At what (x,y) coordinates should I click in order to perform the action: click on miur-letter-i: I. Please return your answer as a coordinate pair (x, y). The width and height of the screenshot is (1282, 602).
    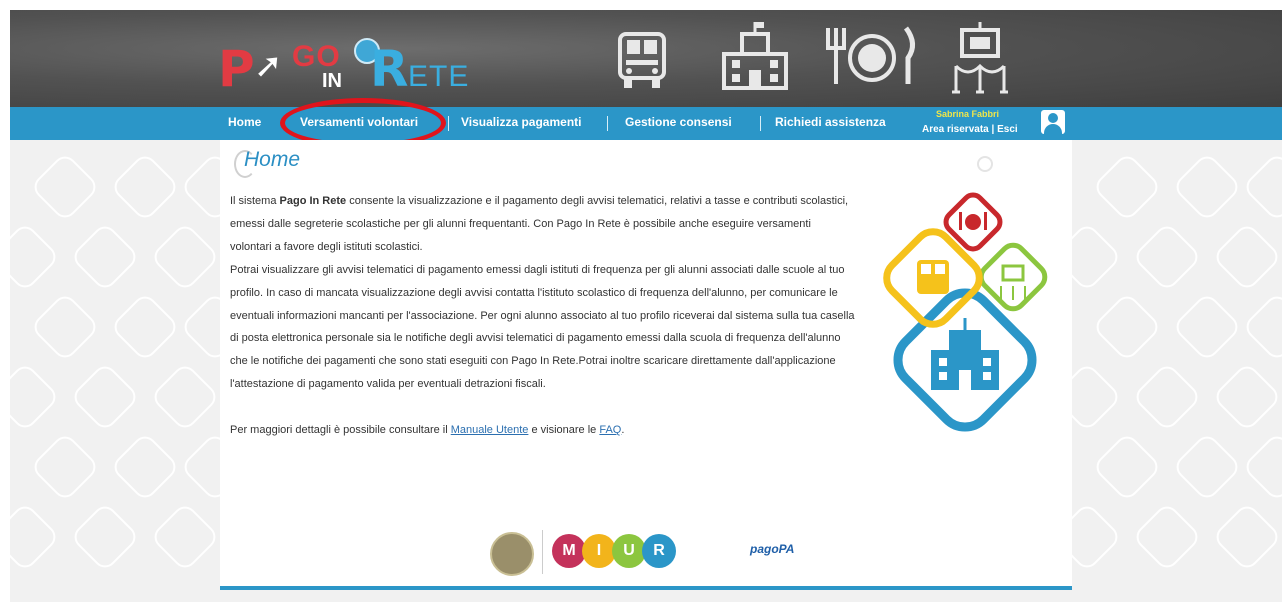
    Looking at the image, I should click on (599, 551).